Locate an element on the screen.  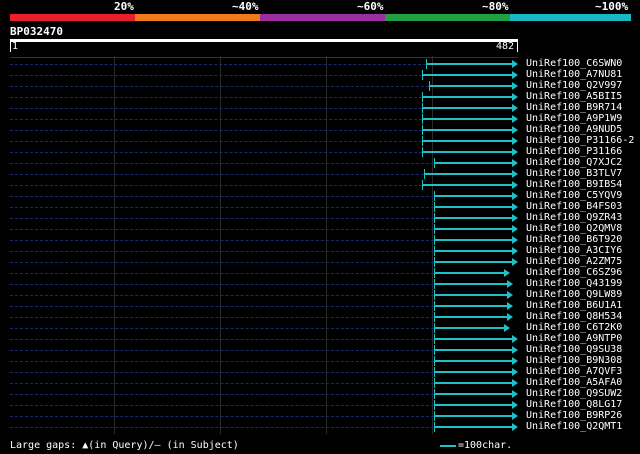
scale-label-2: ~40% is located at coordinates (245, 6).